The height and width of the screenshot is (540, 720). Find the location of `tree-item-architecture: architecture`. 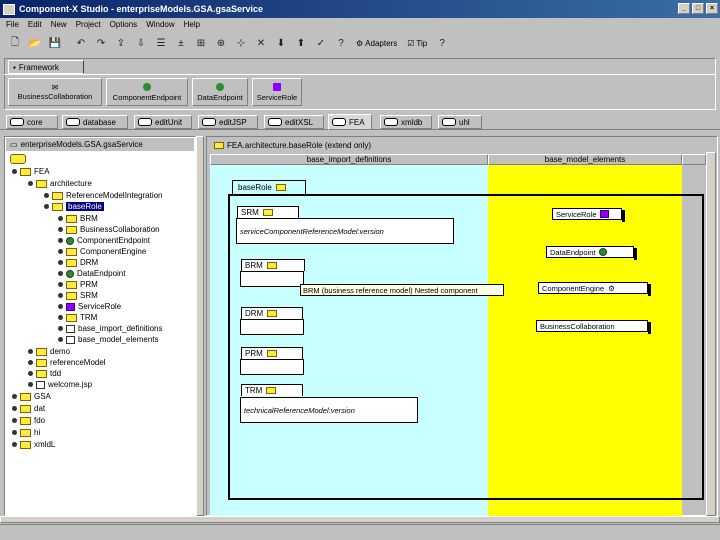

tree-item-architecture: architecture is located at coordinates (60, 183).